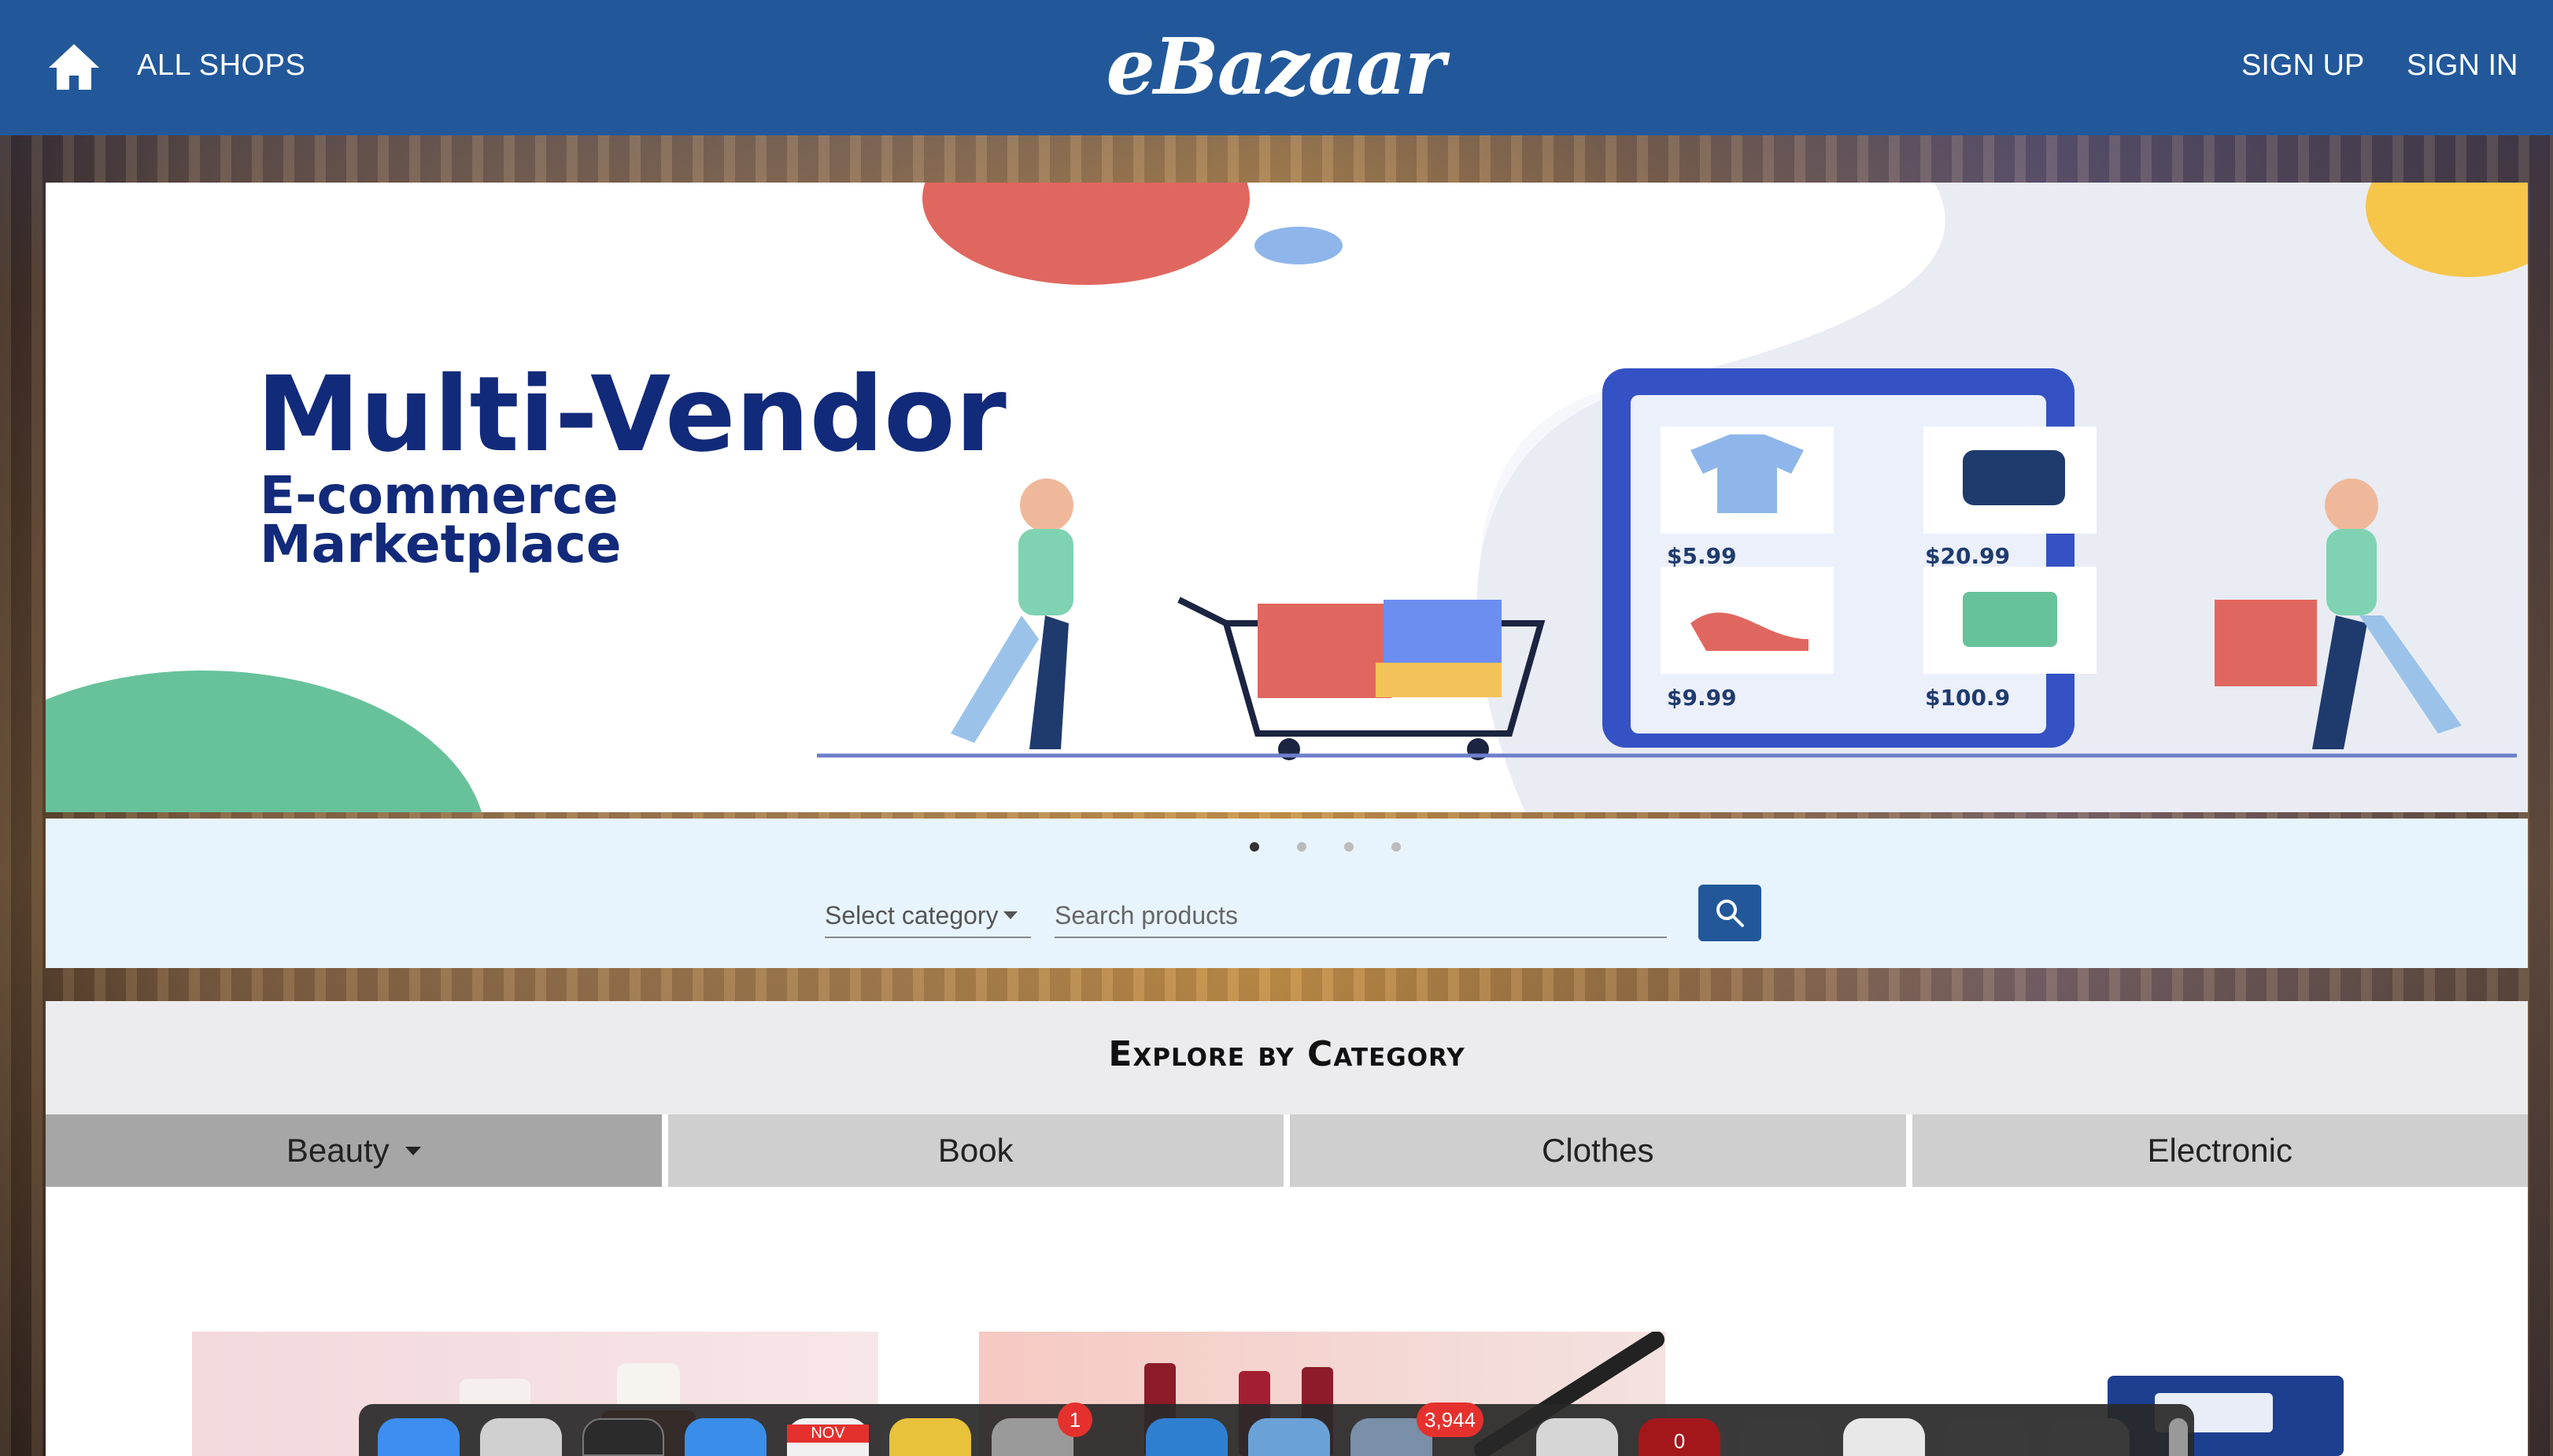  What do you see at coordinates (1850, 558) in the screenshot?
I see `phone-storefront-illustration: $5.99 $20.99 $9.99 $100.9` at bounding box center [1850, 558].